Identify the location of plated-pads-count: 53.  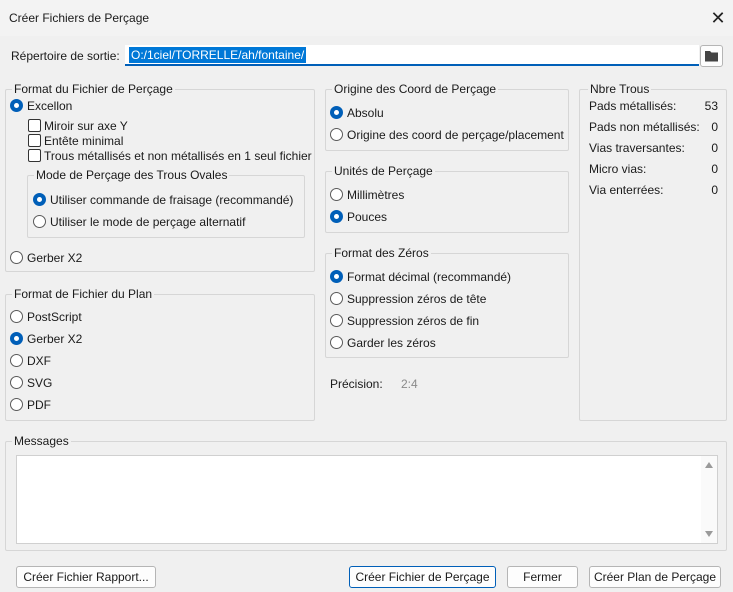
(711, 106).